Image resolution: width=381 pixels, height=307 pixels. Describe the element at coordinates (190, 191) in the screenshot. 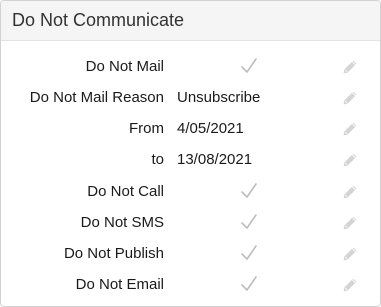

I see `field-row-do-not-call: Do Not Call` at that location.